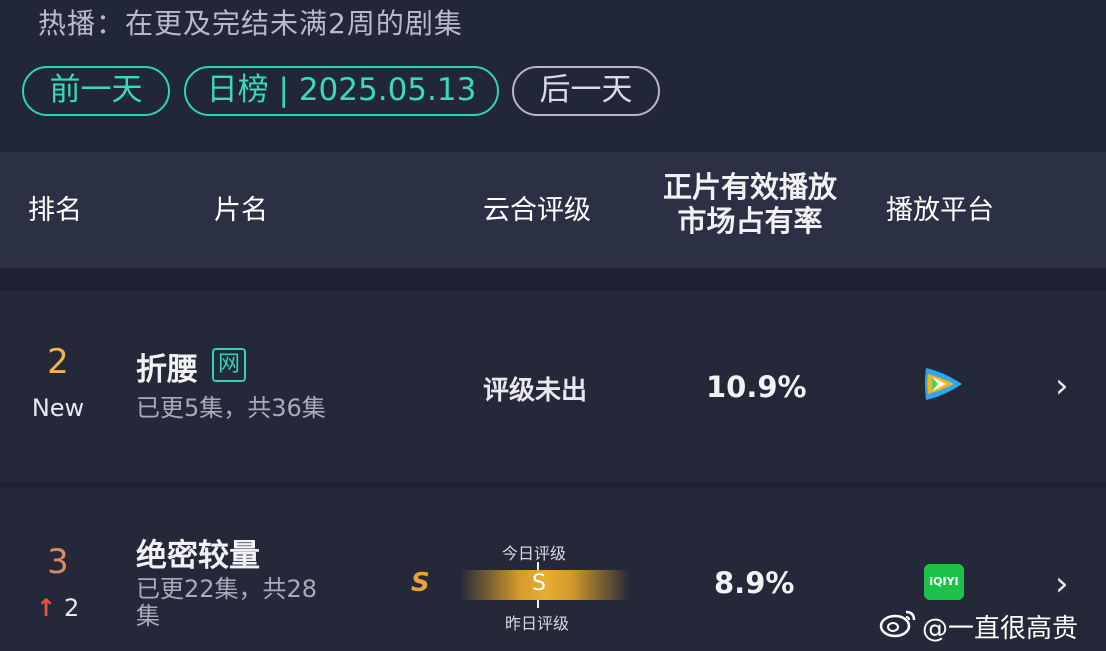 The width and height of the screenshot is (1106, 651). Describe the element at coordinates (553, 279) in the screenshot. I see `divider` at that location.